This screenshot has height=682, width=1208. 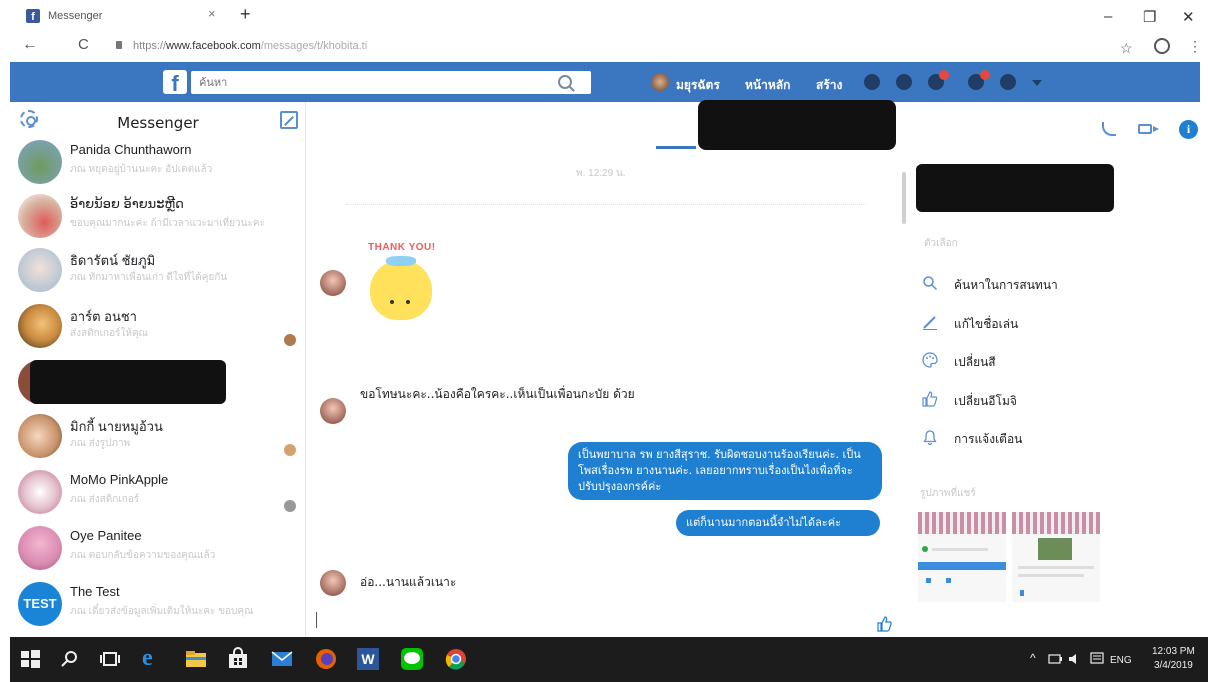 I want to click on option-notifications: การแจ้งเตือน, so click(x=1050, y=437).